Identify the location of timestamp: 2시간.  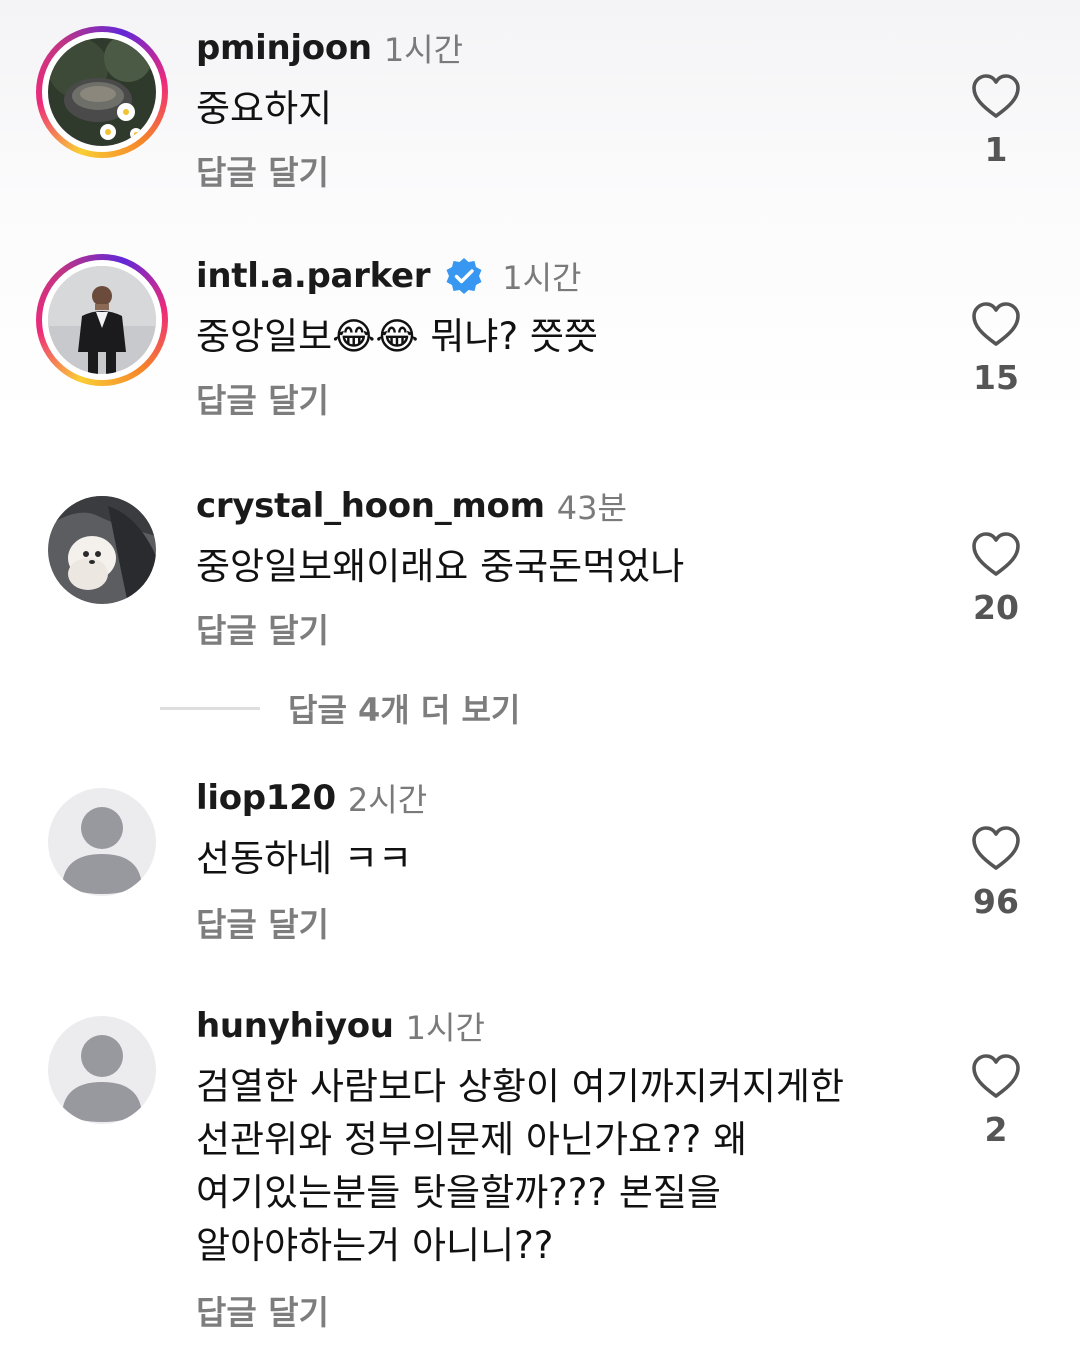
(387, 800).